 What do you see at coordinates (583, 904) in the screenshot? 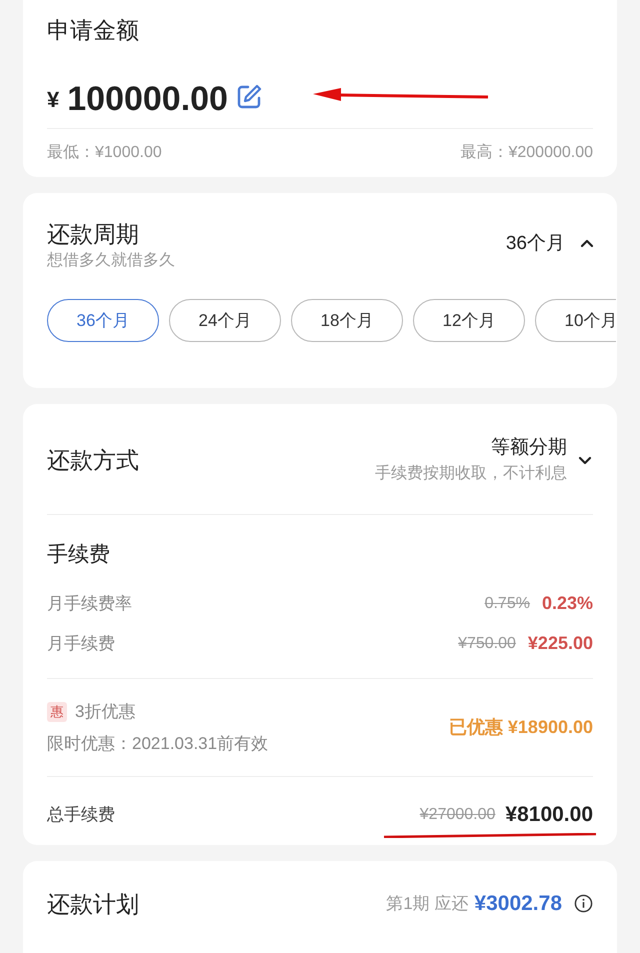
I see `info-icon` at bounding box center [583, 904].